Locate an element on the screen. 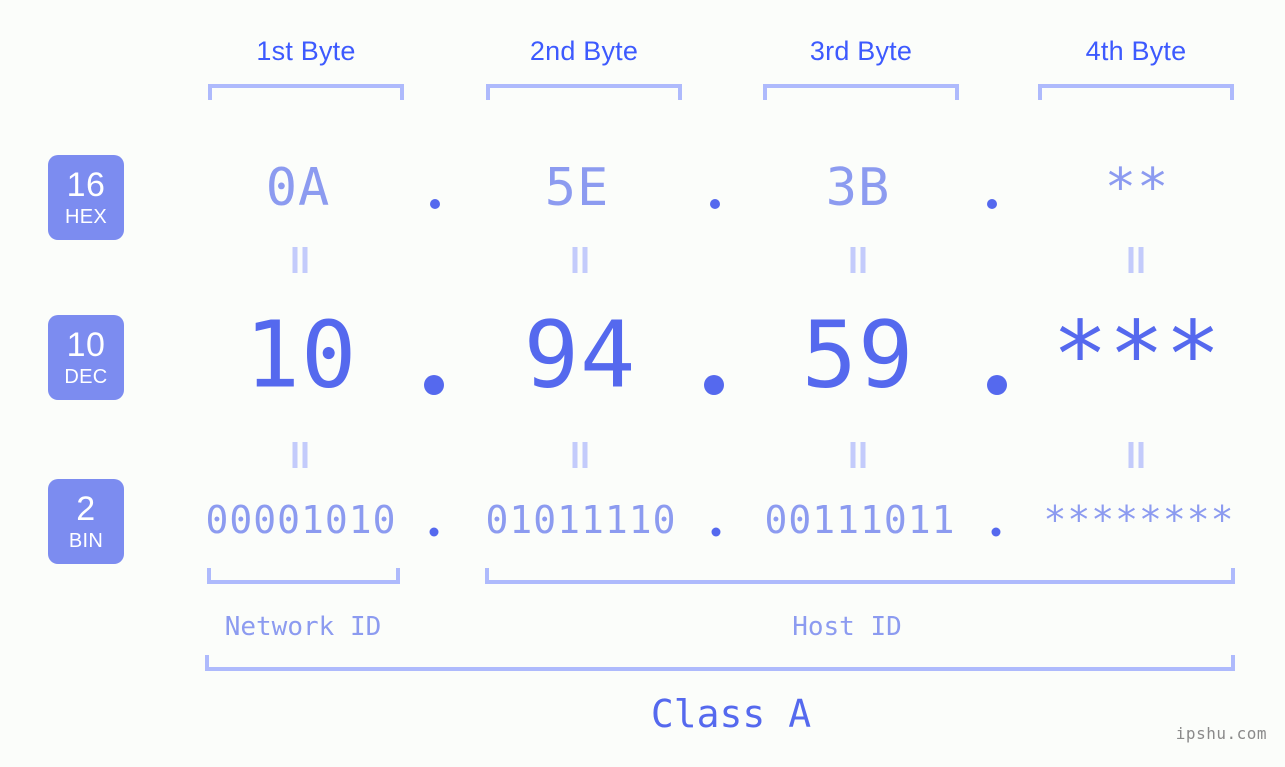  class-bracket is located at coordinates (720, 663).